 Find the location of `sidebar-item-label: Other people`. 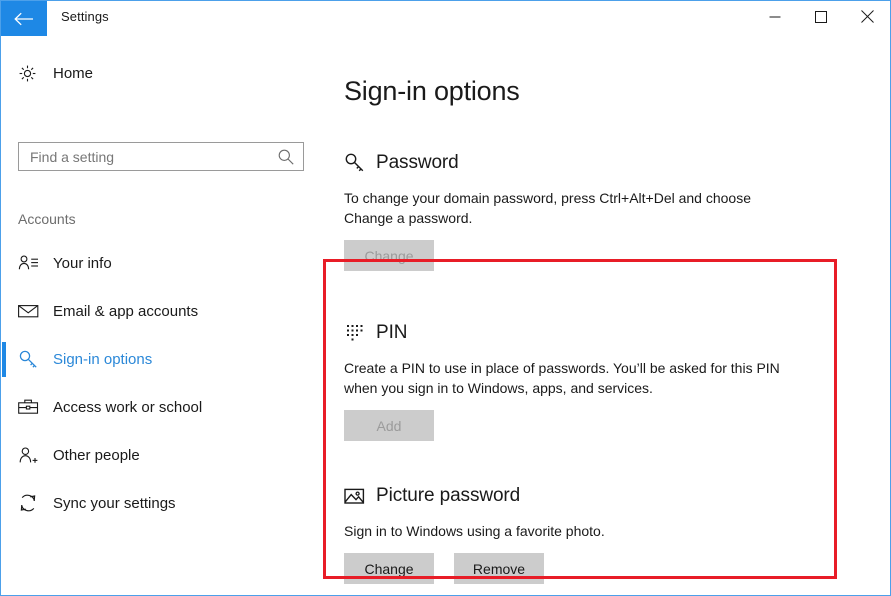

sidebar-item-label: Other people is located at coordinates (96, 455).